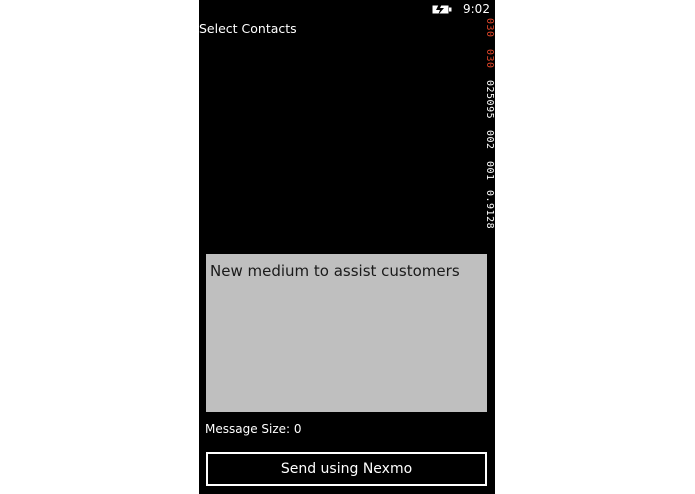 The image size is (695, 494). What do you see at coordinates (248, 28) in the screenshot?
I see `page-title: Select Contacts` at bounding box center [248, 28].